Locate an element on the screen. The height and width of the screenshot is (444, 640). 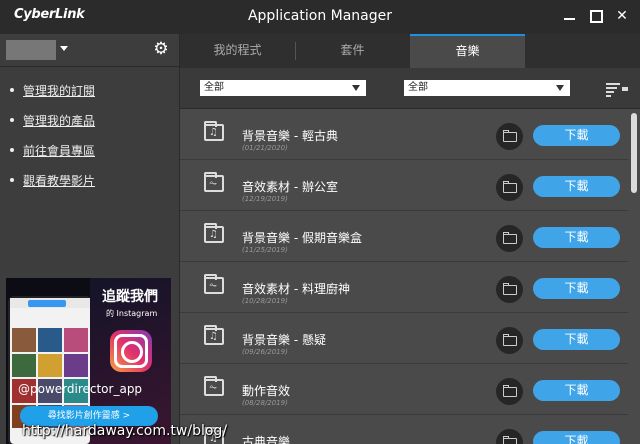
sort-icon is located at coordinates (617, 89).